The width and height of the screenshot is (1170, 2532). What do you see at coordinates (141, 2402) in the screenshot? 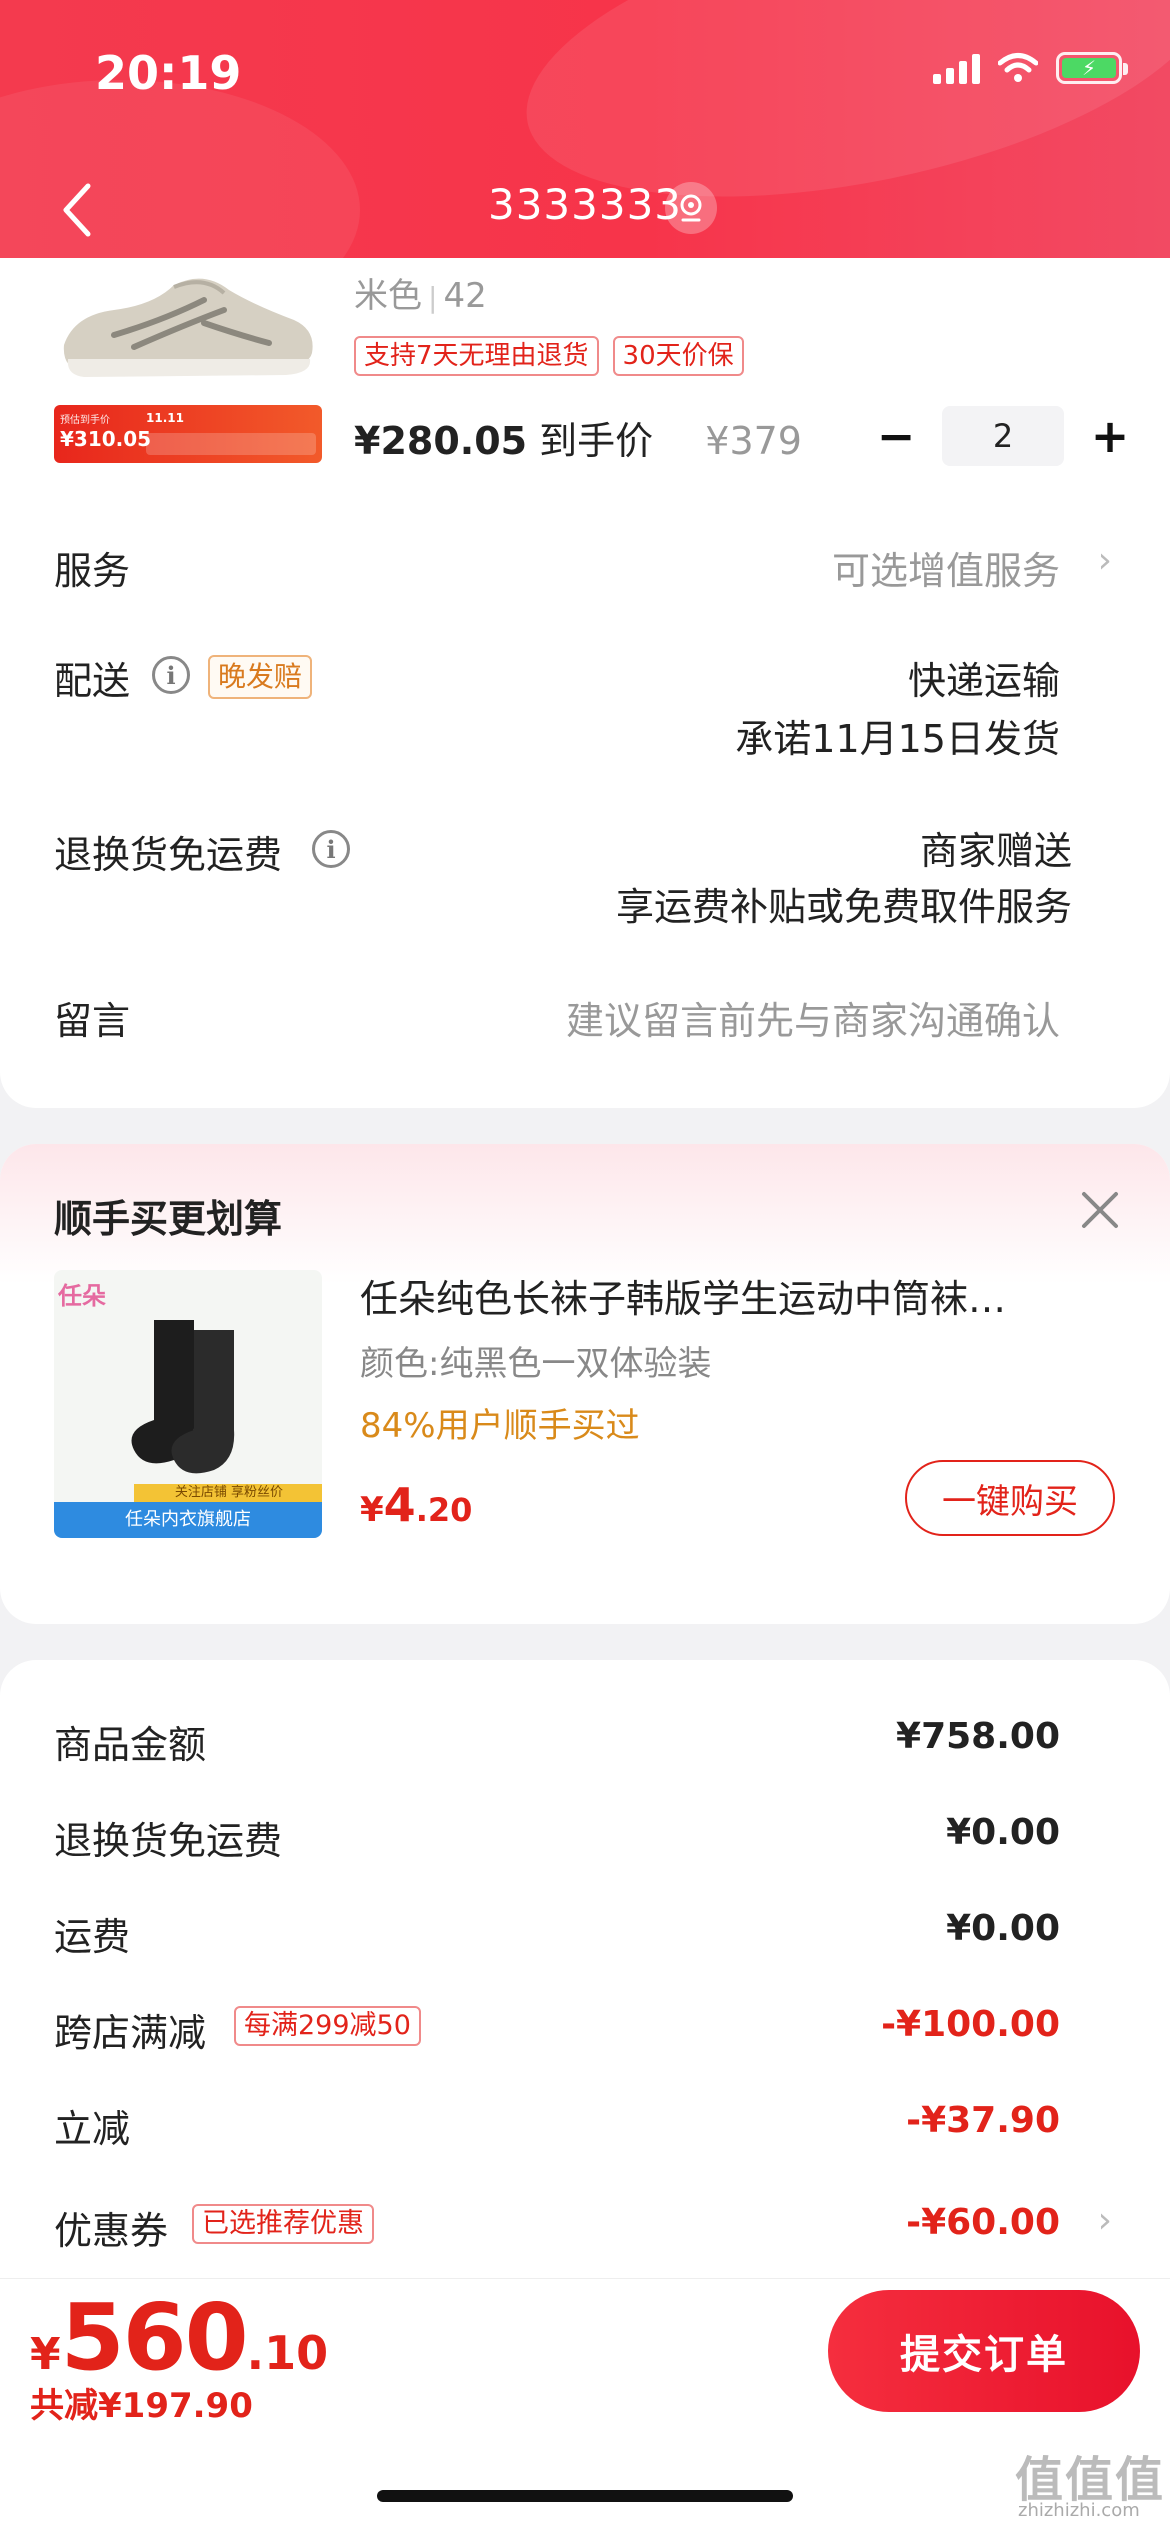
I see `total-saved: 共减¥197.90` at bounding box center [141, 2402].